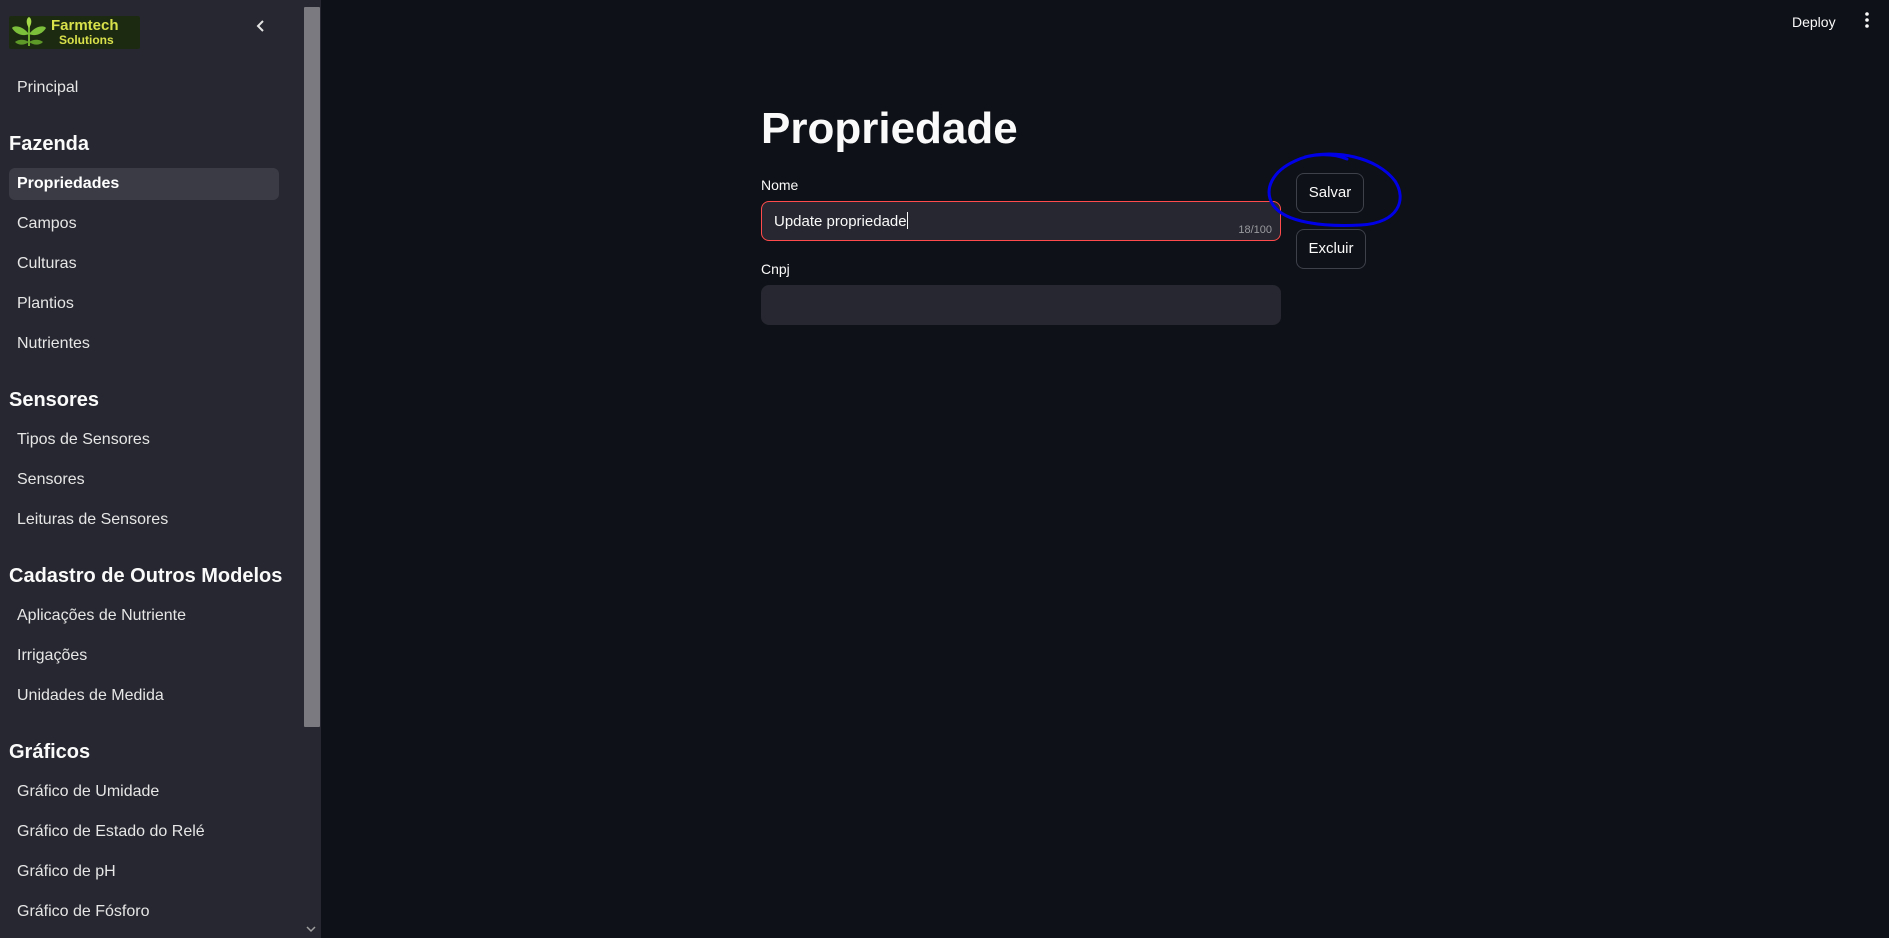  Describe the element at coordinates (1330, 193) in the screenshot. I see `save-button: Salvar` at that location.